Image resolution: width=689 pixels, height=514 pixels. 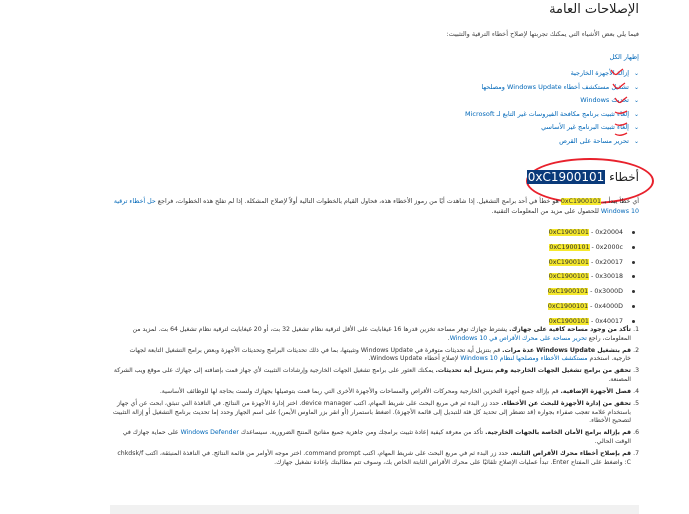 I want to click on step-link: مستكشف الأخطاء ومصلحها لنظام Windows 10, so click(x=523, y=358).